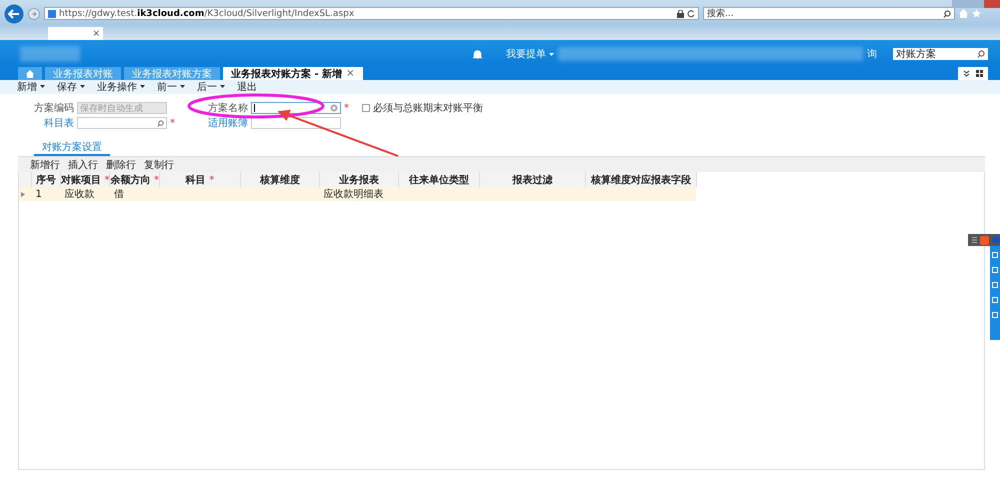  I want to click on column-header: 业务报表, so click(358, 179).